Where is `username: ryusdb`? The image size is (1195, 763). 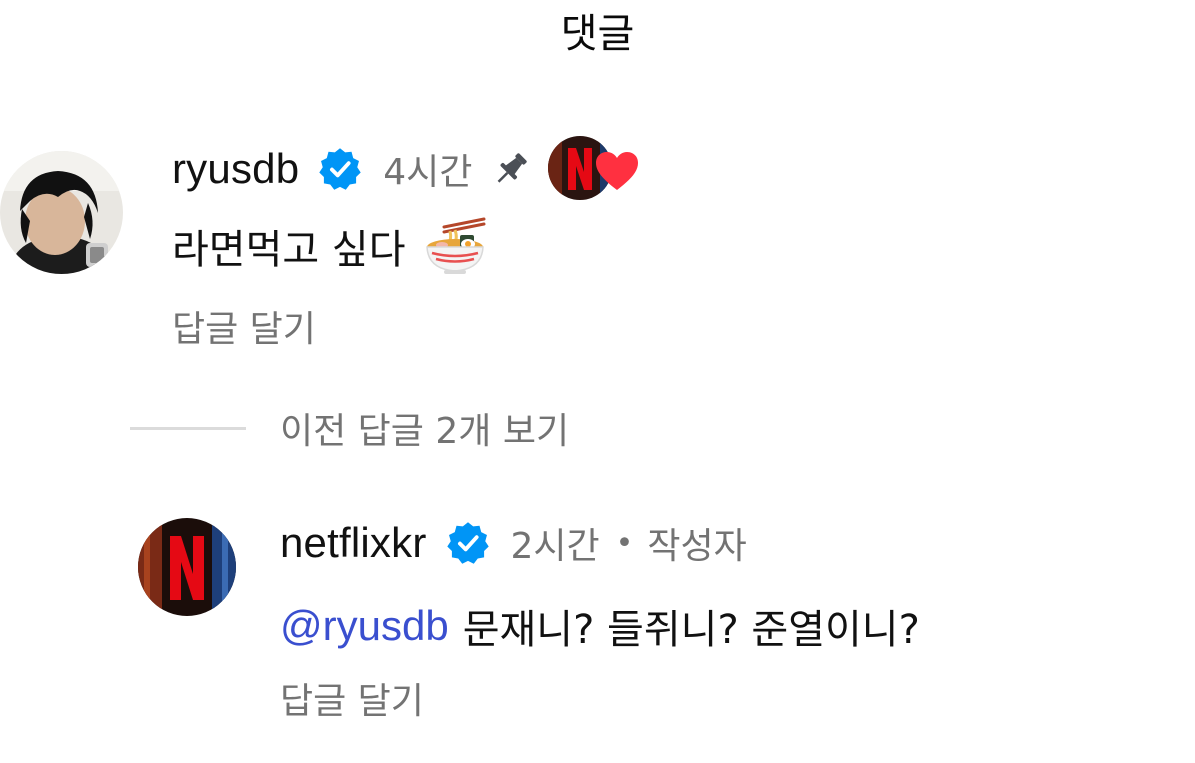
username: ryusdb is located at coordinates (235, 169).